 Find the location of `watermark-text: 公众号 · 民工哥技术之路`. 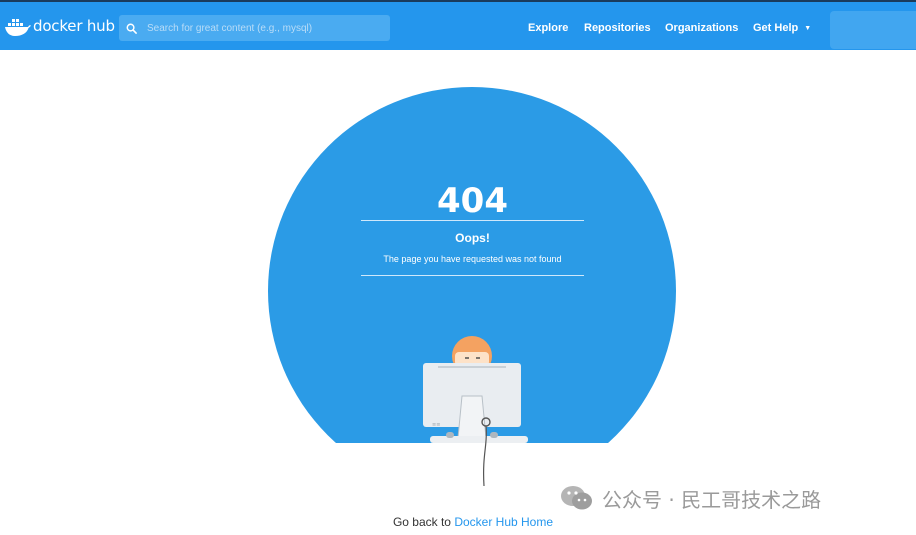

watermark-text: 公众号 · 民工哥技术之路 is located at coordinates (712, 499).